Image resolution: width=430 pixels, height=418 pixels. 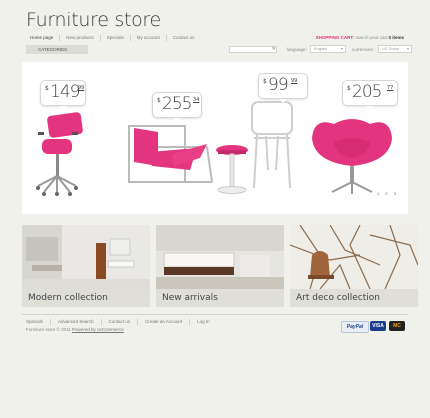 I want to click on footer-login-link: Log In, so click(x=203, y=322).